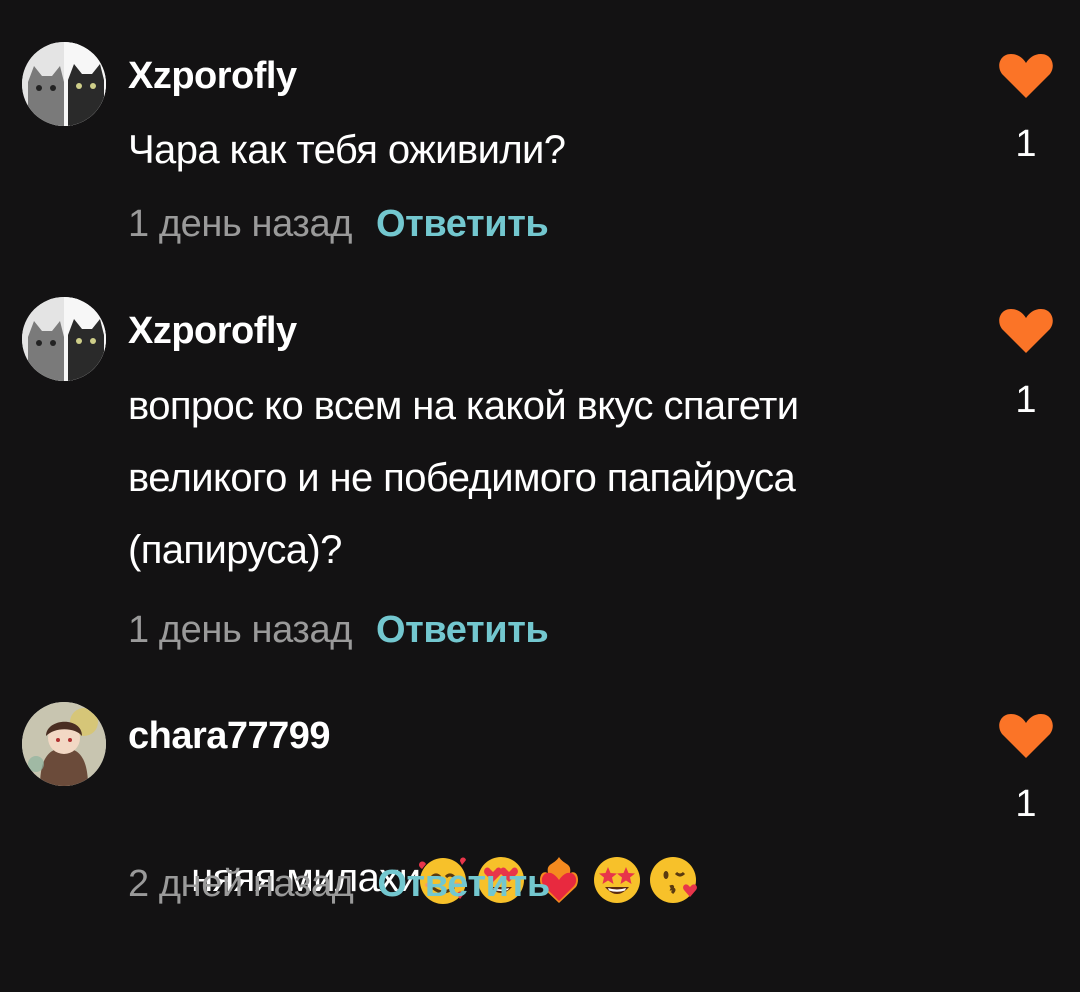 The image size is (1080, 992). Describe the element at coordinates (674, 880) in the screenshot. I see `face-blowing-kiss-icon` at that location.